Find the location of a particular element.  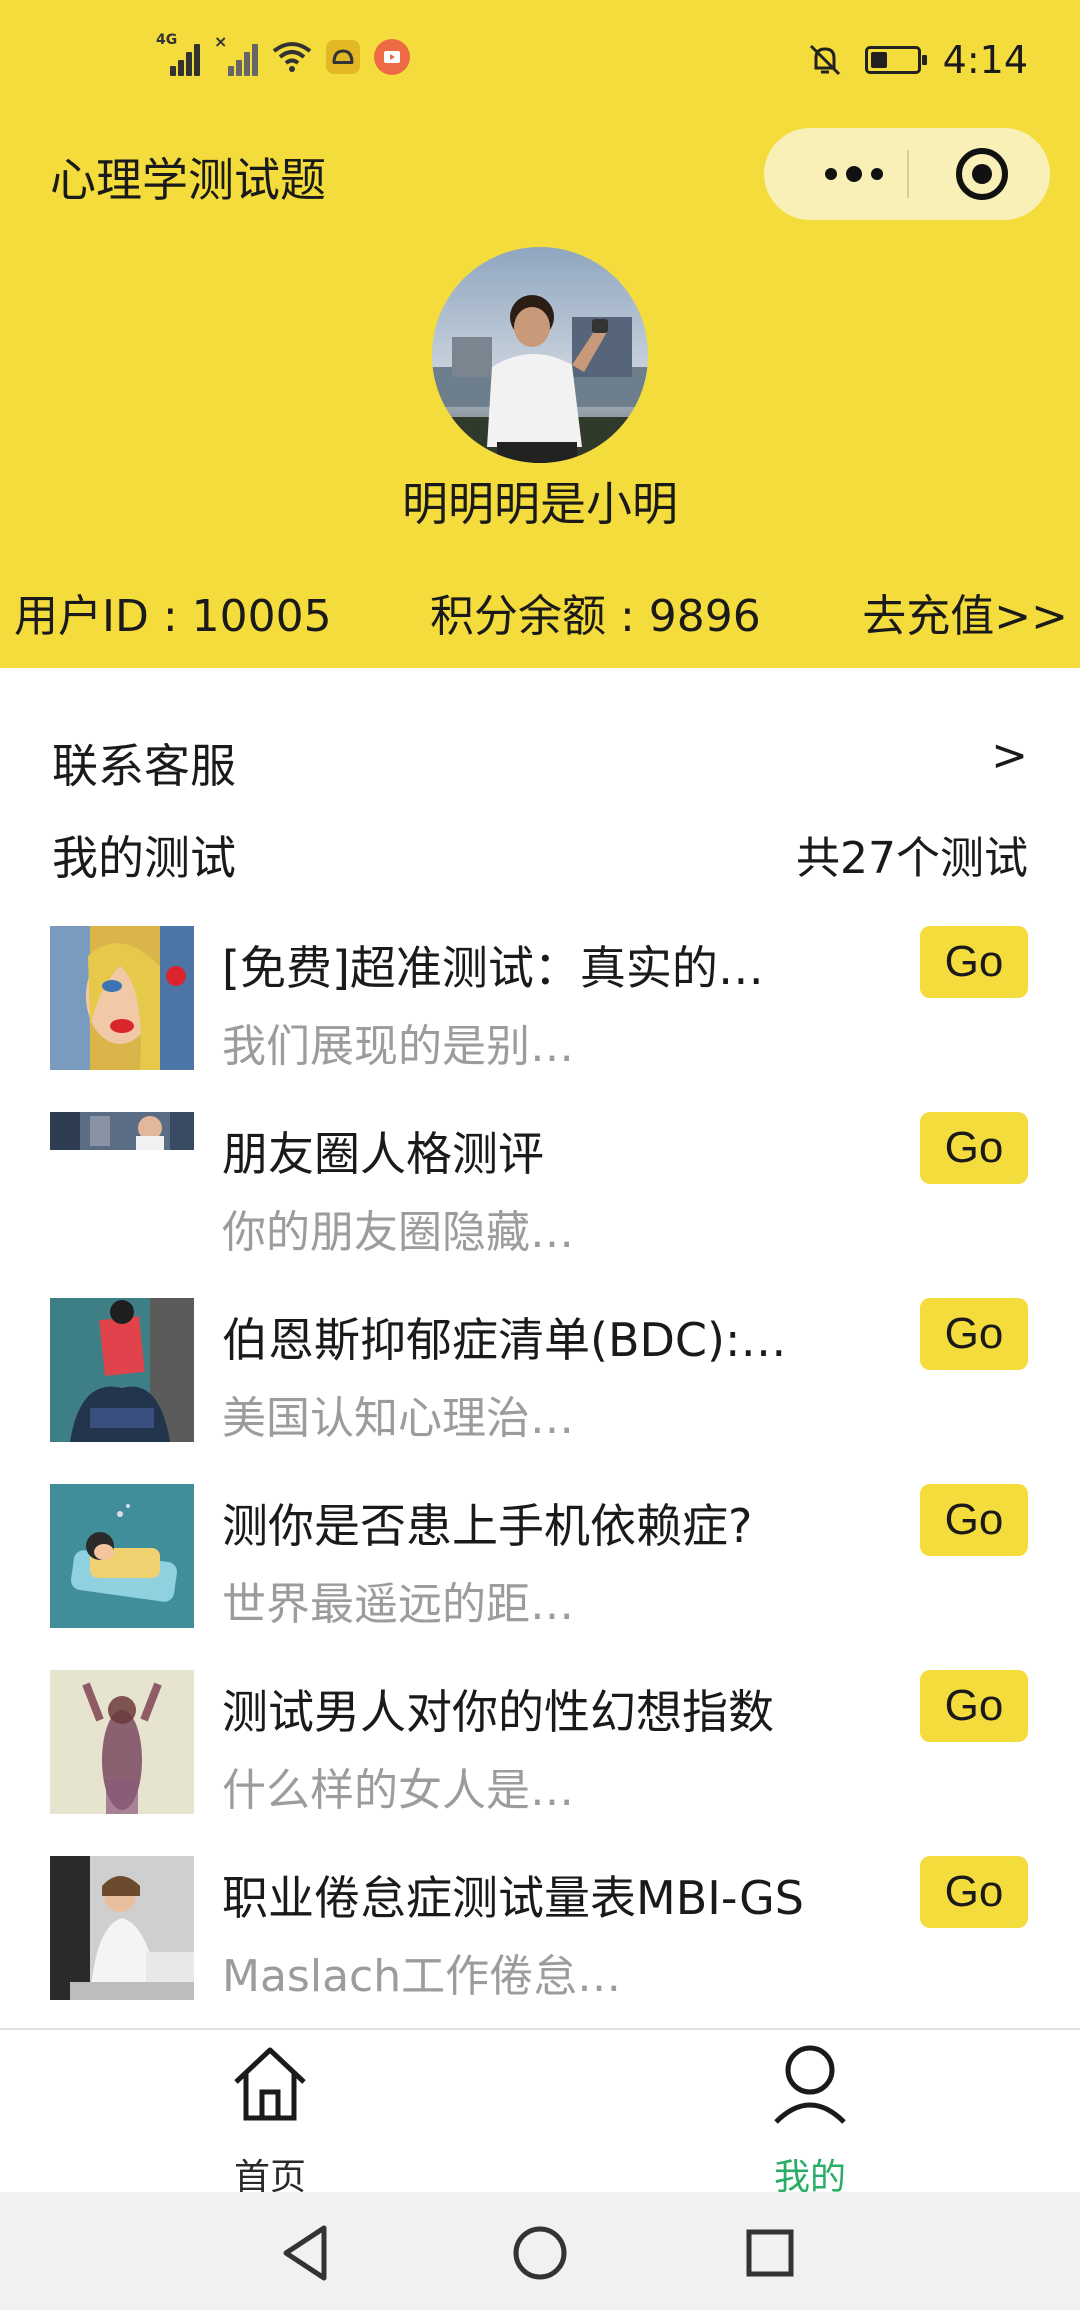

target-circle-icon is located at coordinates (982, 174).